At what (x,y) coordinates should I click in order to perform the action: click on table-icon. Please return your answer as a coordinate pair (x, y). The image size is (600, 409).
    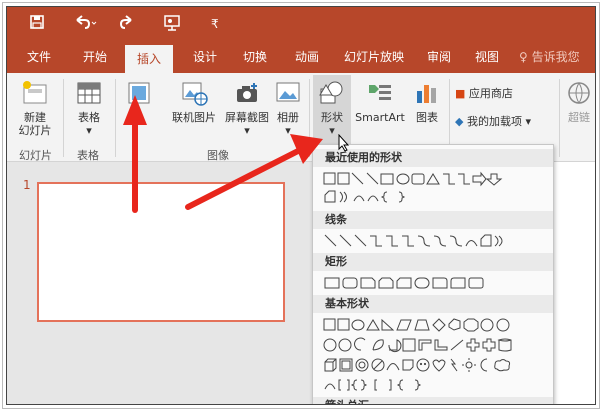
    Looking at the image, I should click on (89, 93).